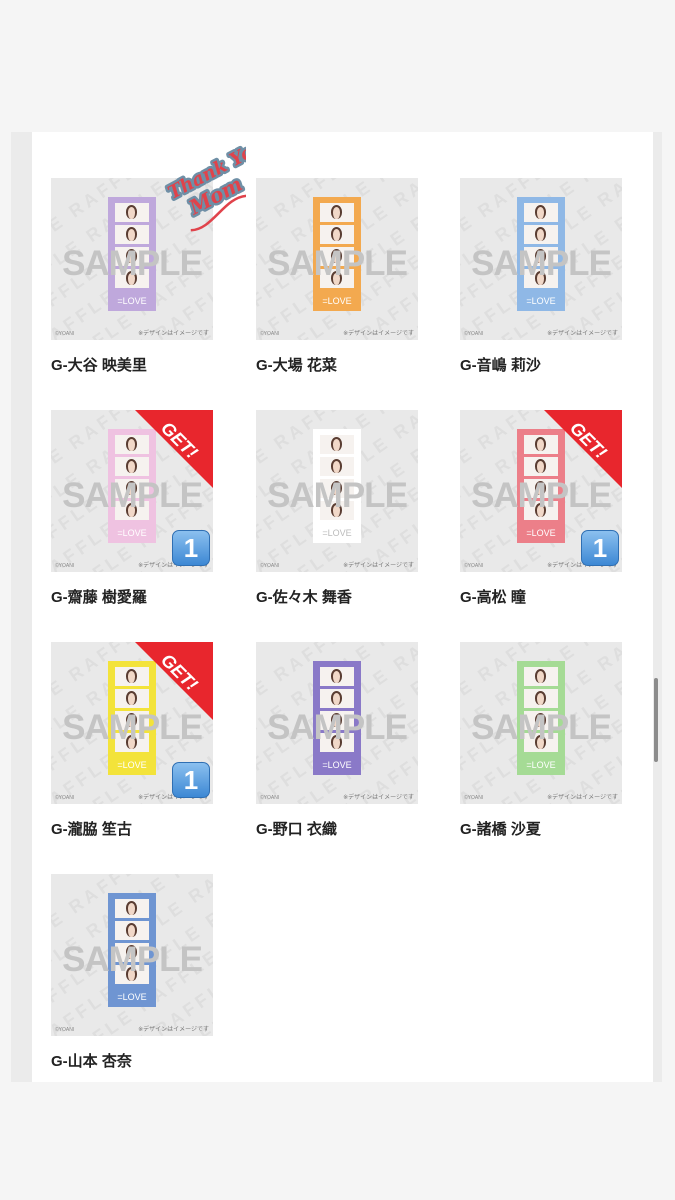 This screenshot has height=1200, width=675. I want to click on item-name: G-諸橋 沙夏, so click(500, 829).